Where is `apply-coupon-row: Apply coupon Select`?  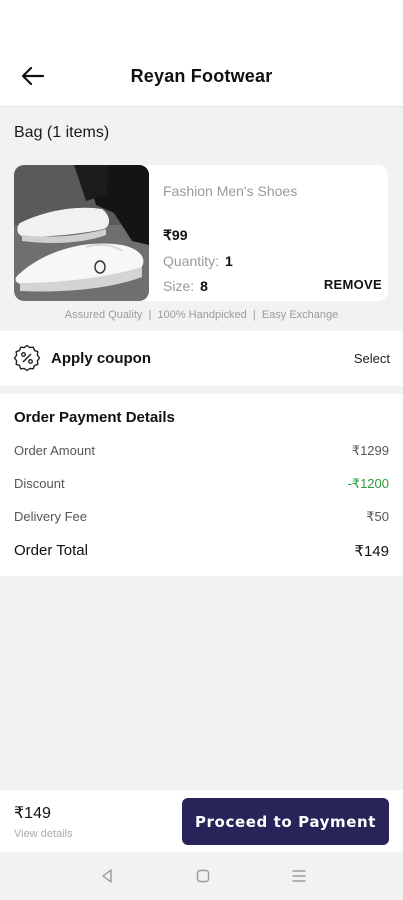 apply-coupon-row: Apply coupon Select is located at coordinates (201, 358).